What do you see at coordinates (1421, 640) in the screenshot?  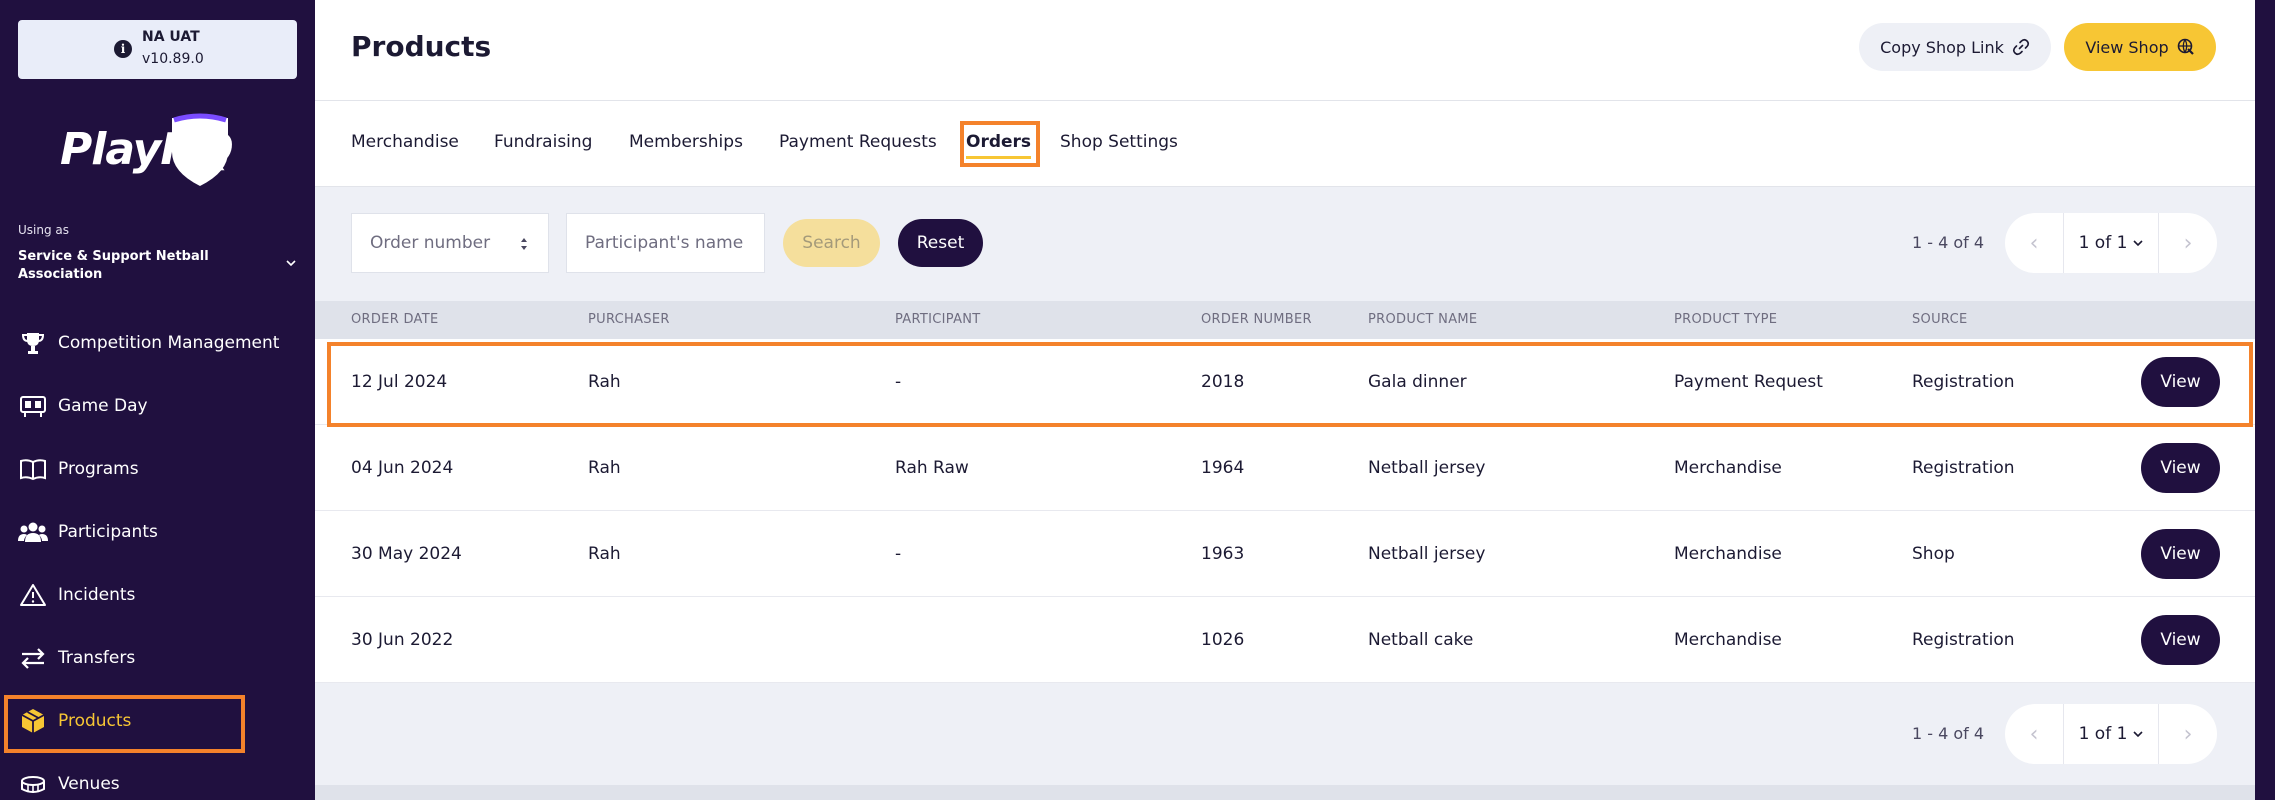 I see `product-name-cell: Netball cake` at bounding box center [1421, 640].